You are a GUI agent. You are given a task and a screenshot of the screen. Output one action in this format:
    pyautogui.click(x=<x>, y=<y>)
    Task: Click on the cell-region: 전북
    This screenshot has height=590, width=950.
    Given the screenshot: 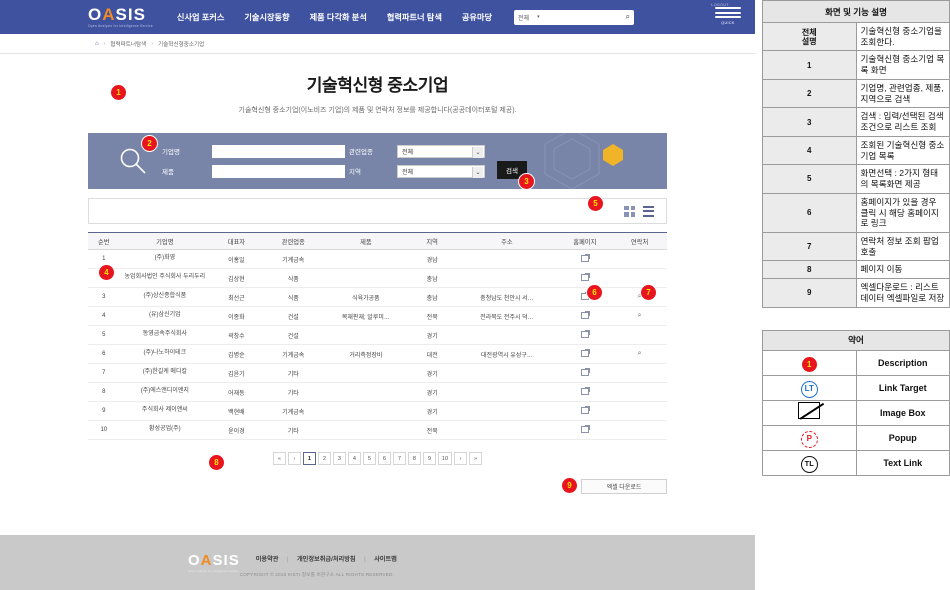 What is the action you would take?
    pyautogui.click(x=432, y=316)
    